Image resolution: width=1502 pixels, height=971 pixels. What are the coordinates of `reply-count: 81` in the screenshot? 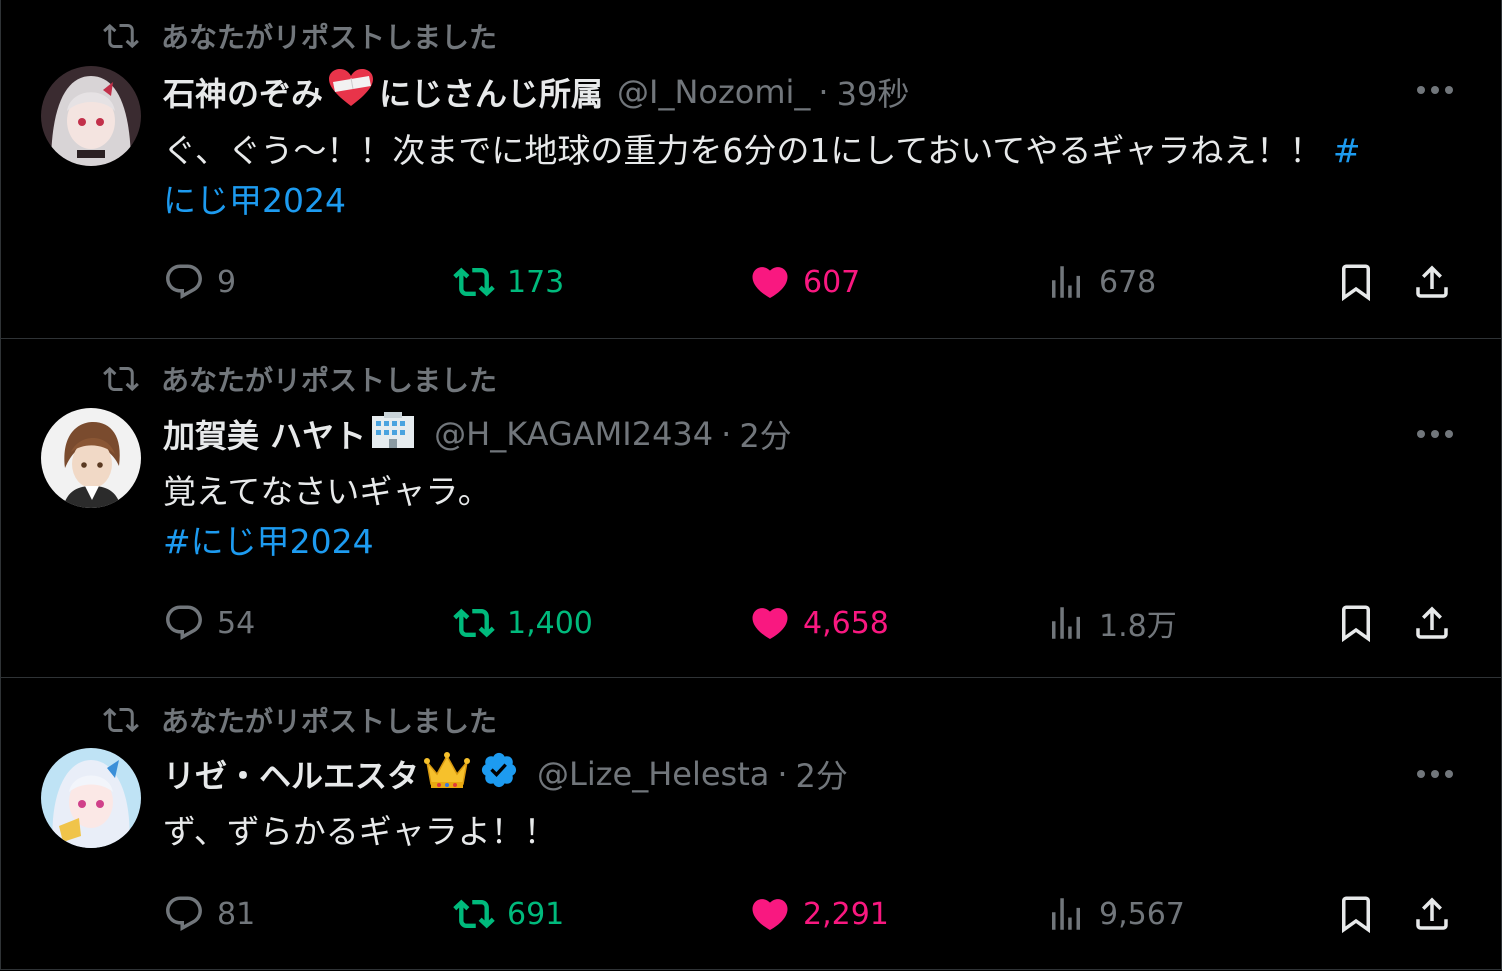 It's located at (236, 914).